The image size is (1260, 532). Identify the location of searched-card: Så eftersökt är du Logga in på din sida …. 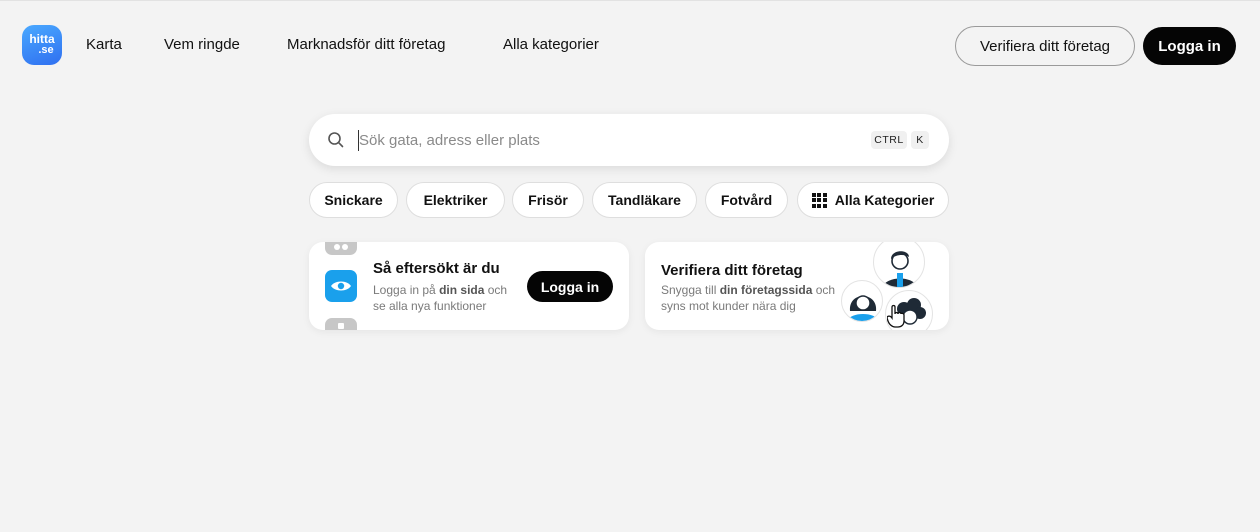
(469, 286).